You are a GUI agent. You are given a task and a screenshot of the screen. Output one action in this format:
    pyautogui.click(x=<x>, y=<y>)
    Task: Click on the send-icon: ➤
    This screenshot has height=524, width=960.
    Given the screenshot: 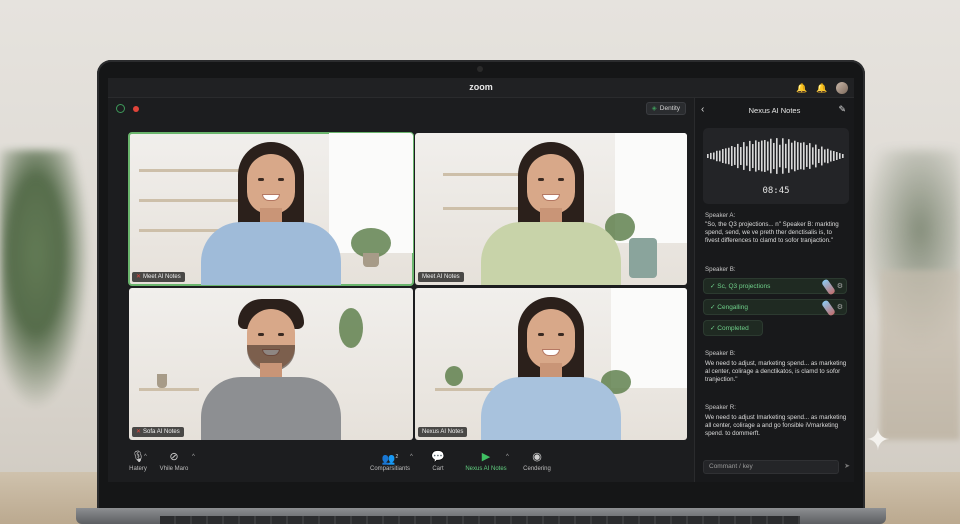 What is the action you would take?
    pyautogui.click(x=847, y=466)
    